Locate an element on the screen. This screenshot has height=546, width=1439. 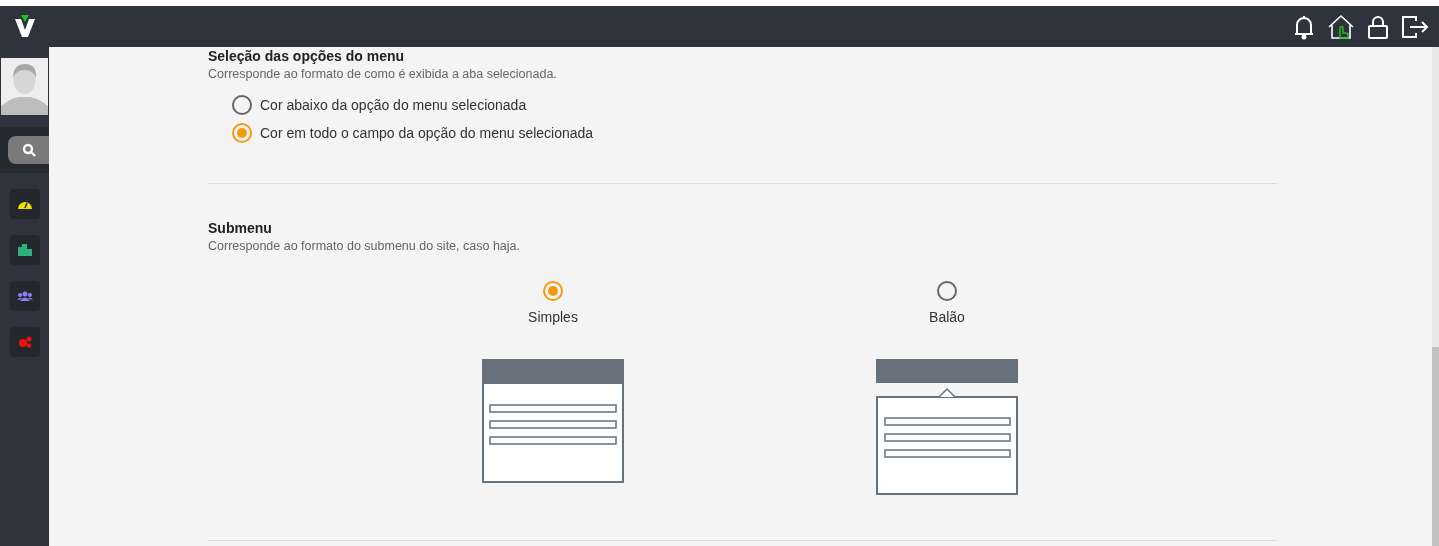
dashboard-button is located at coordinates (24, 204).